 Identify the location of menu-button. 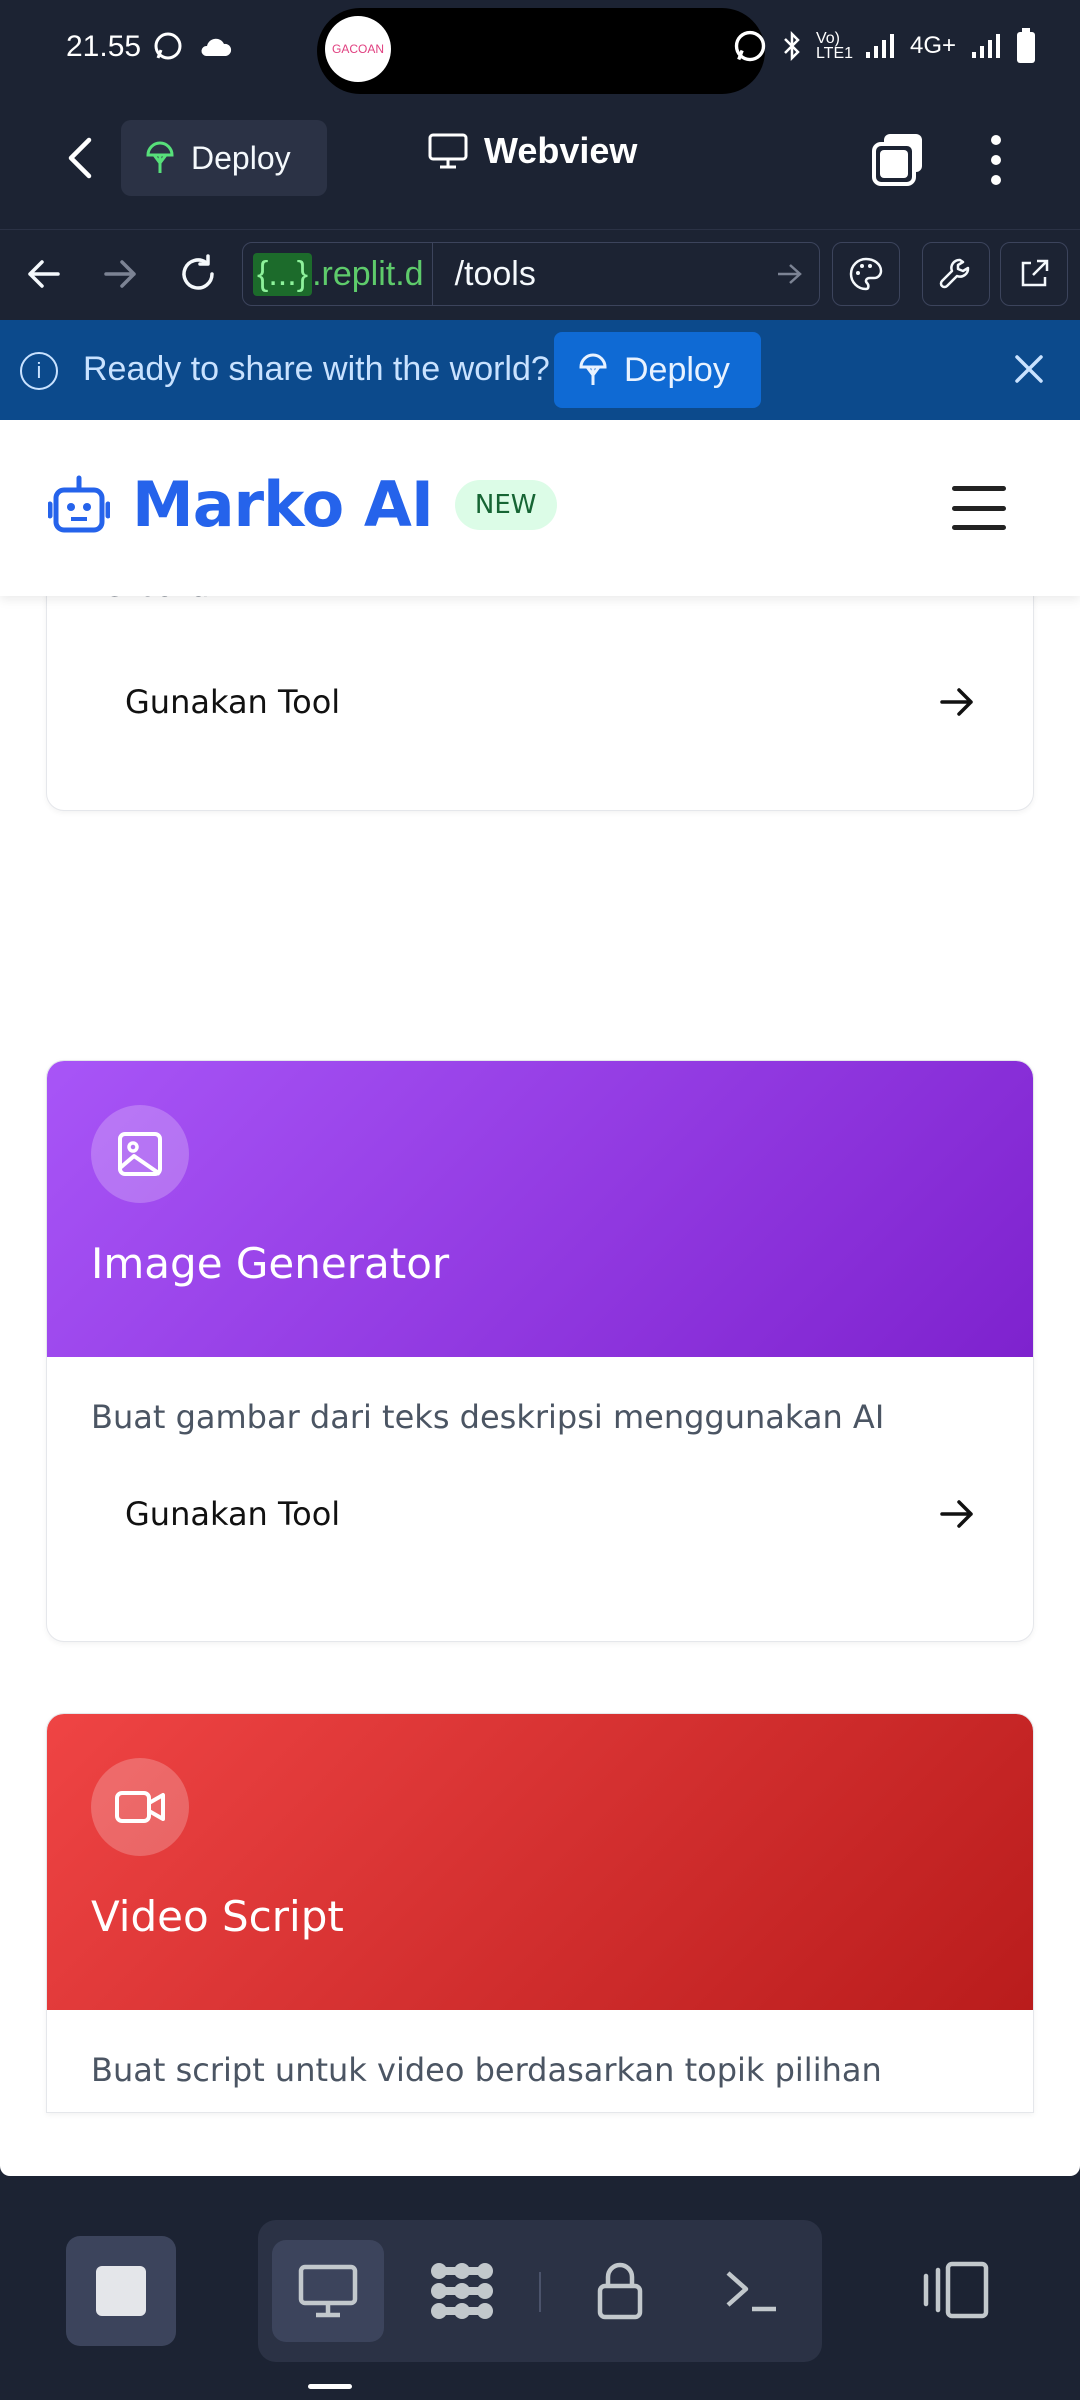
(979, 508).